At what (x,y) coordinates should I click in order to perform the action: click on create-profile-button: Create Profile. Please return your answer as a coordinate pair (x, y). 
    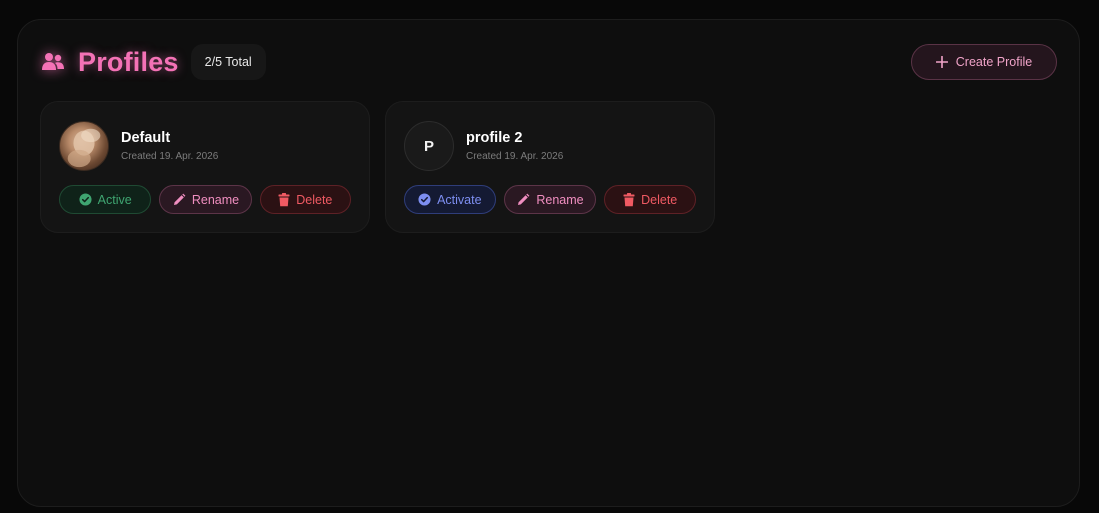
    Looking at the image, I should click on (984, 62).